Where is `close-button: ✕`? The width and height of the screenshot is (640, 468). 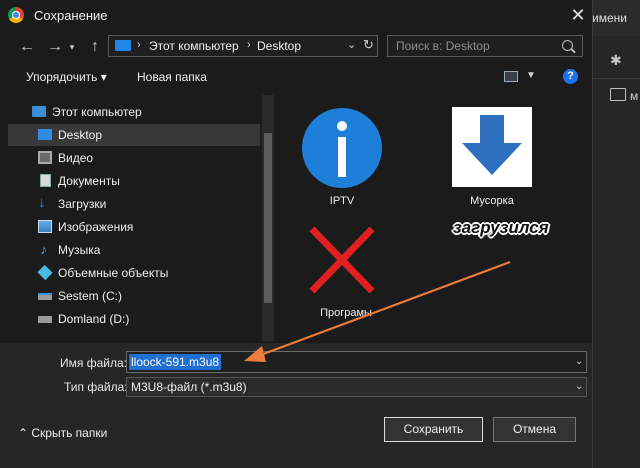 close-button: ✕ is located at coordinates (578, 15).